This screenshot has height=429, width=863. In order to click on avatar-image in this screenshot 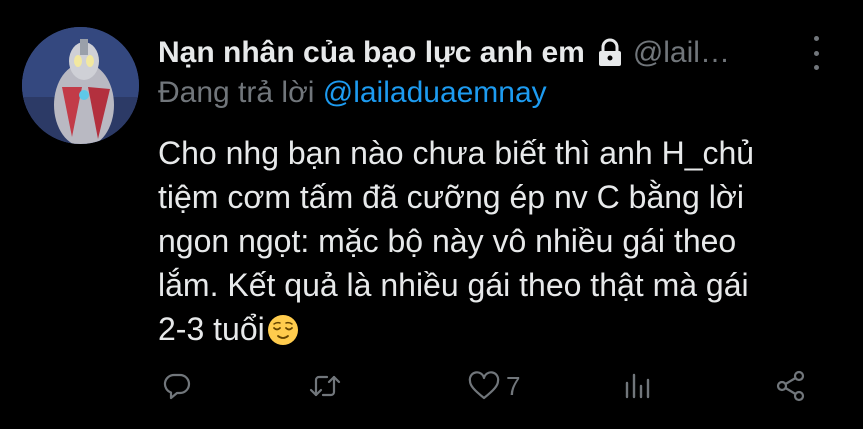, I will do `click(80, 85)`.